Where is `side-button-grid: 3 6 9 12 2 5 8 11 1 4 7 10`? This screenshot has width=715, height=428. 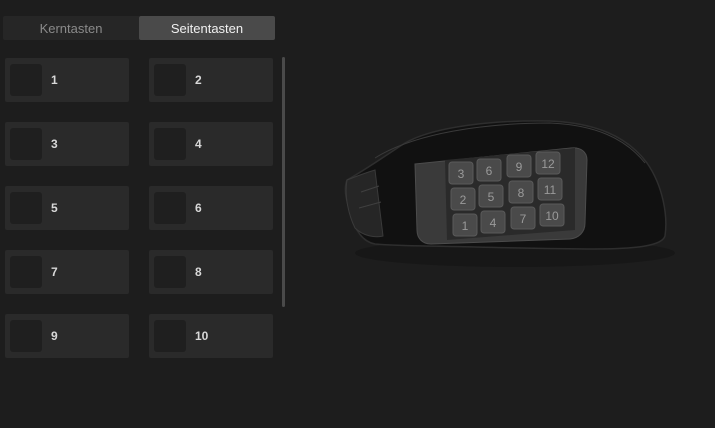 side-button-grid: 3 6 9 12 2 5 8 11 1 4 7 10 is located at coordinates (510, 194).